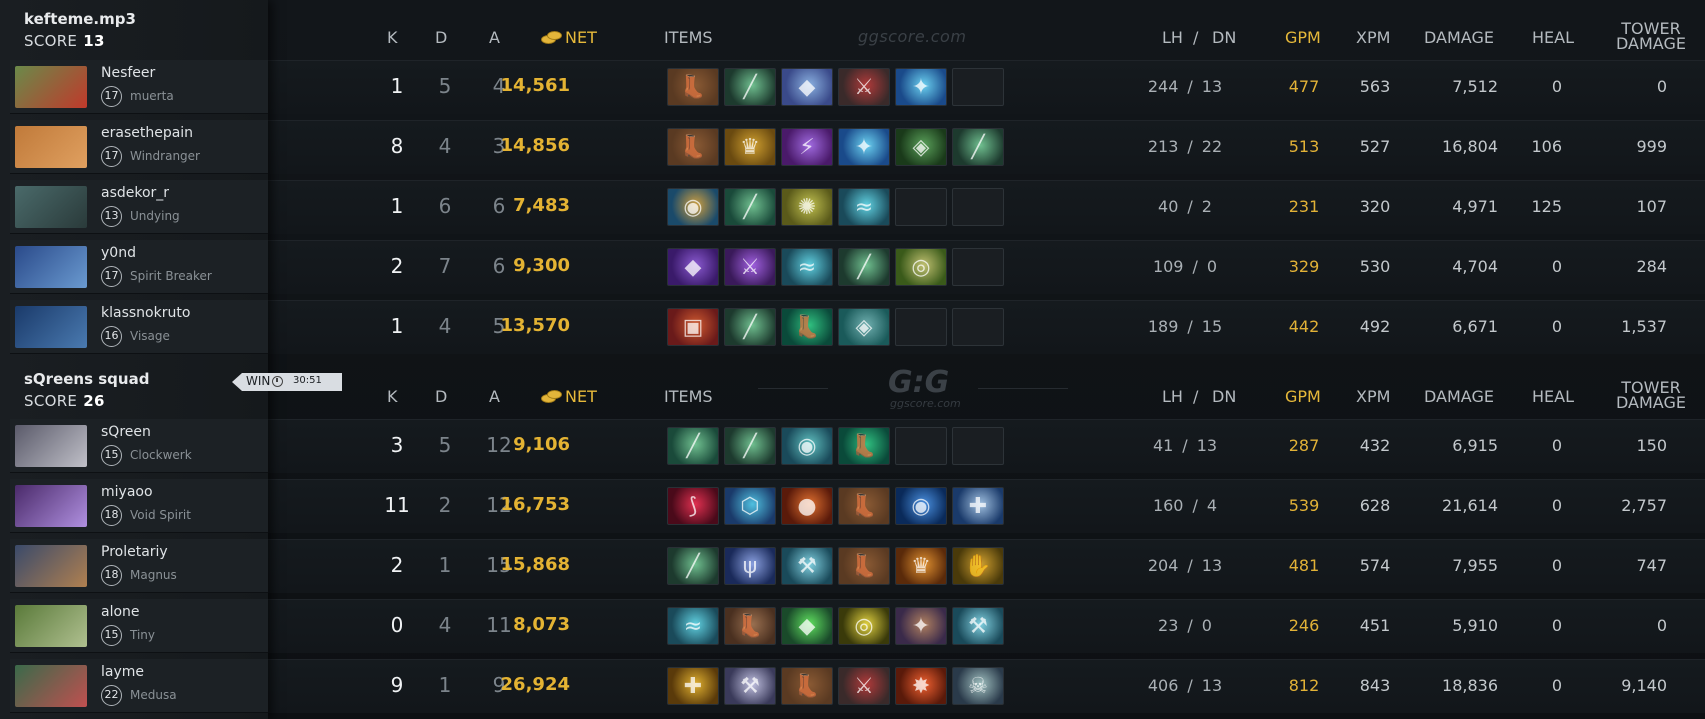  What do you see at coordinates (807, 147) in the screenshot?
I see `blade-icon: ⚡` at bounding box center [807, 147].